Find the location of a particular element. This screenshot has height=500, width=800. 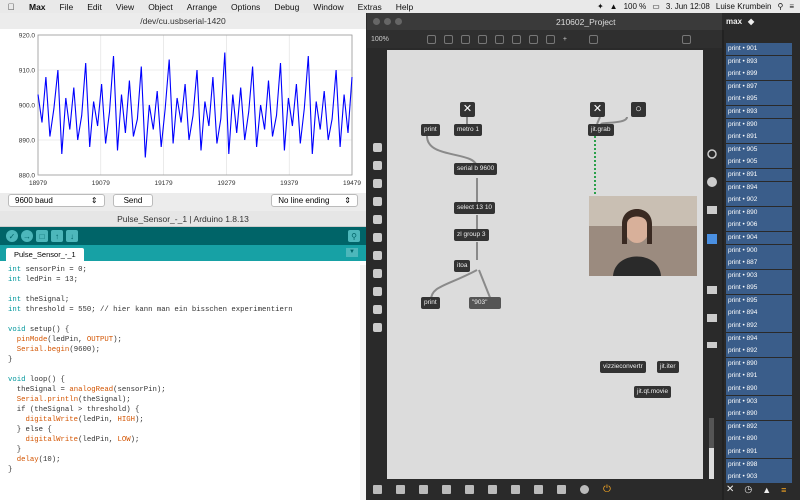

plus-icon: + is located at coordinates (565, 39).